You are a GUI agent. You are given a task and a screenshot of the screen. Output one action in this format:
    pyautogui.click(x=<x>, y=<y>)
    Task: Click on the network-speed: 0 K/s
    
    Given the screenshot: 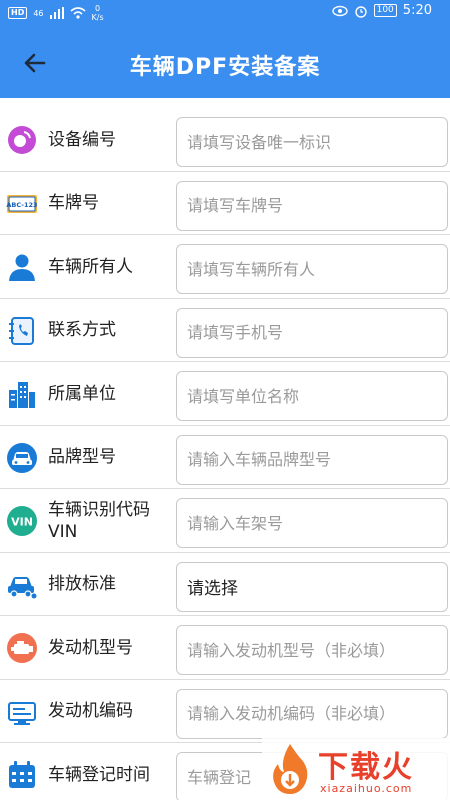 What is the action you would take?
    pyautogui.click(x=98, y=13)
    